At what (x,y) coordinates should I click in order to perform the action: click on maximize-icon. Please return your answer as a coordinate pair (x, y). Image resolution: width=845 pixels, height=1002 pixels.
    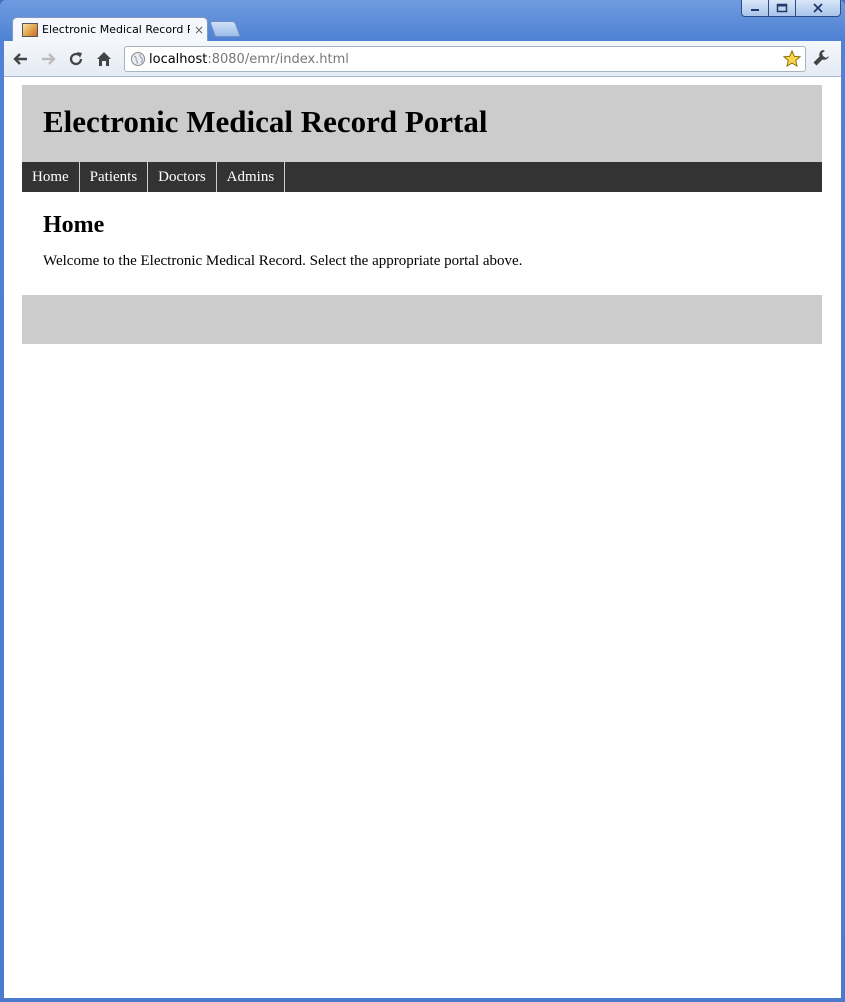
    Looking at the image, I should click on (782, 8).